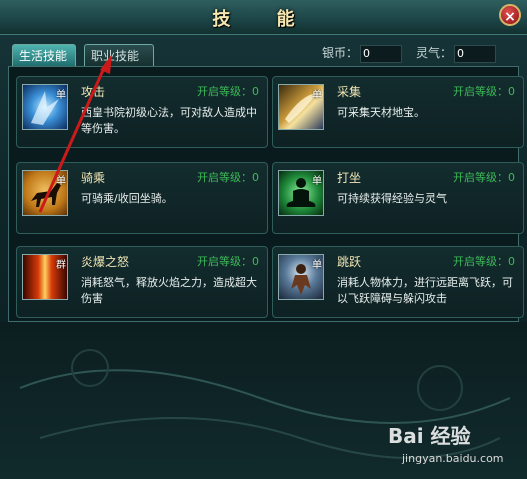  What do you see at coordinates (169, 290) in the screenshot?
I see `skill-description: 消耗怒气，释放火焰之力，造成超大伤害` at bounding box center [169, 290].